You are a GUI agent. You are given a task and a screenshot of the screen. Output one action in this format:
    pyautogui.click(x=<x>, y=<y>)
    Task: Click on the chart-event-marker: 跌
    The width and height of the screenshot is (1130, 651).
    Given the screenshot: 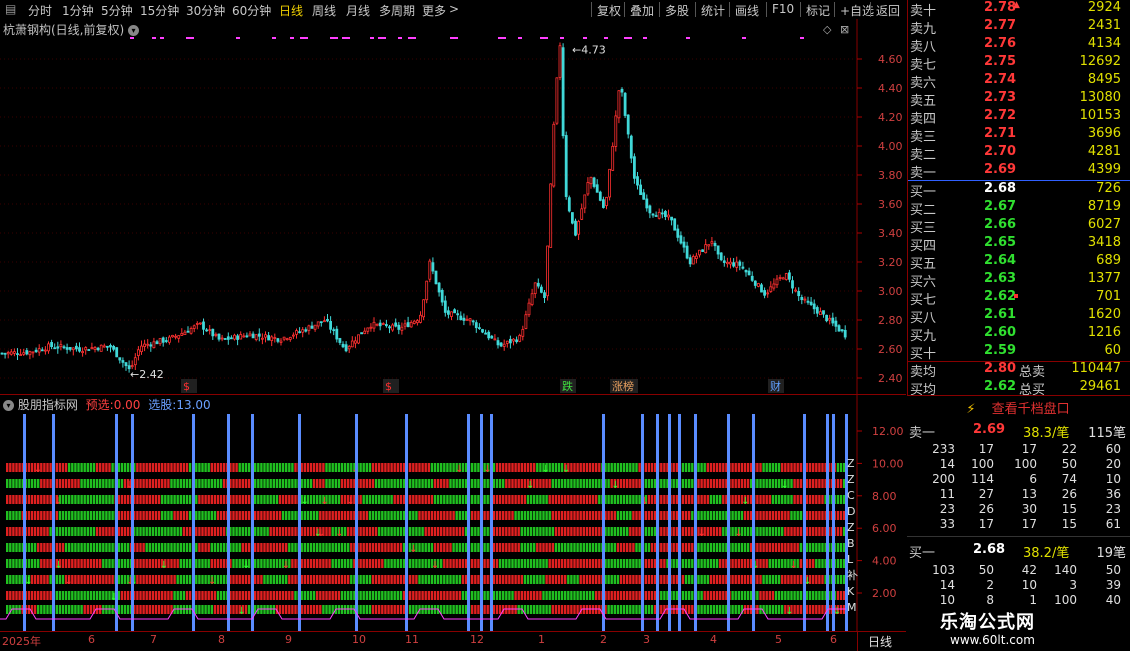 What is the action you would take?
    pyautogui.click(x=567, y=386)
    